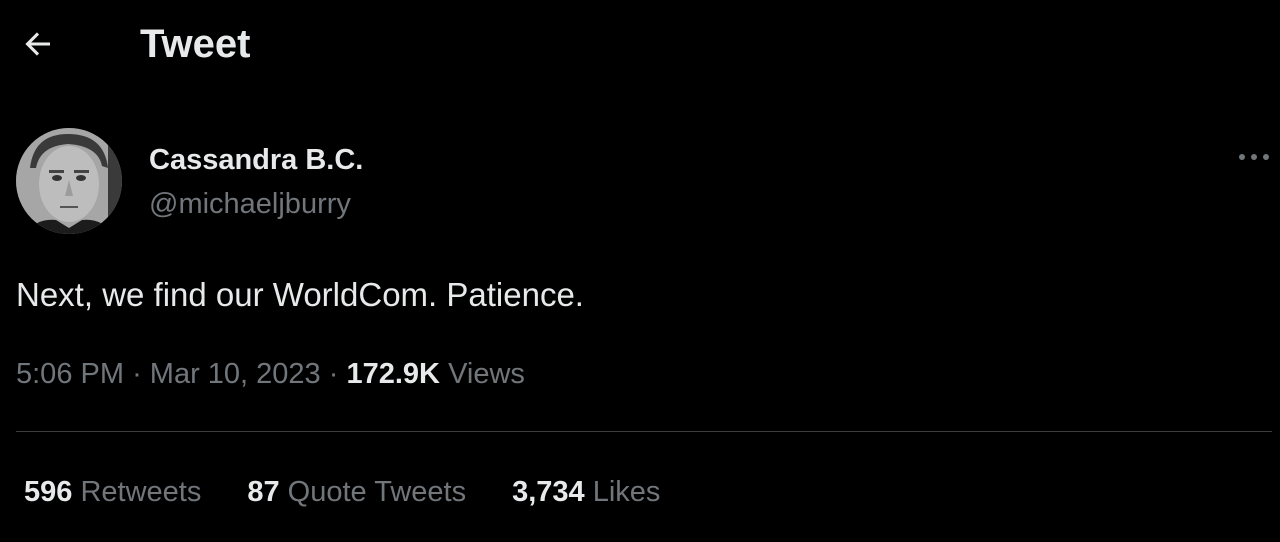 Image resolution: width=1280 pixels, height=542 pixels. I want to click on arrow-left-icon, so click(38, 44).